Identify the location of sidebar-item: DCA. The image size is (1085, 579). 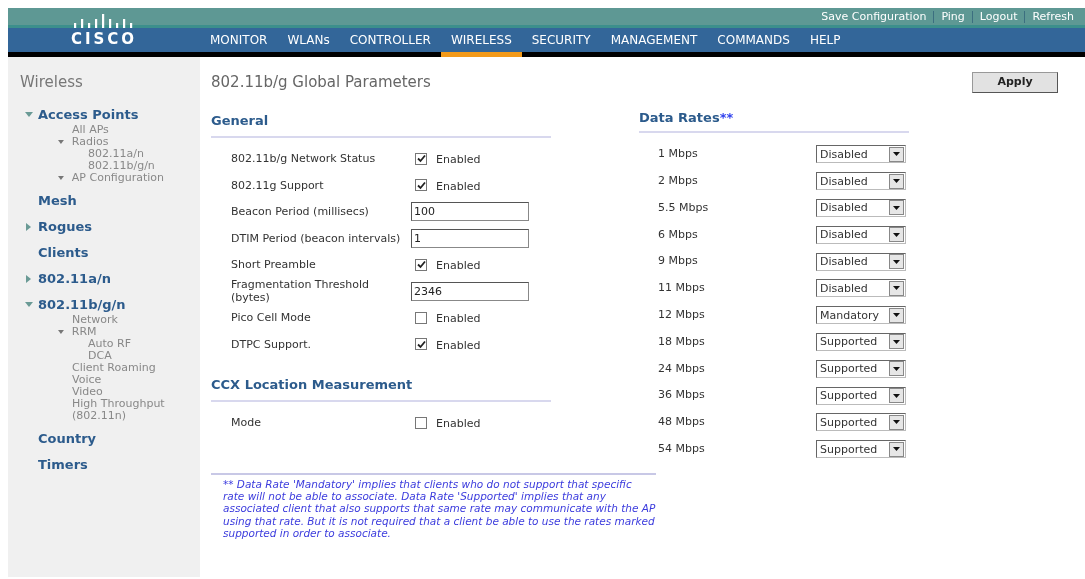
(144, 355).